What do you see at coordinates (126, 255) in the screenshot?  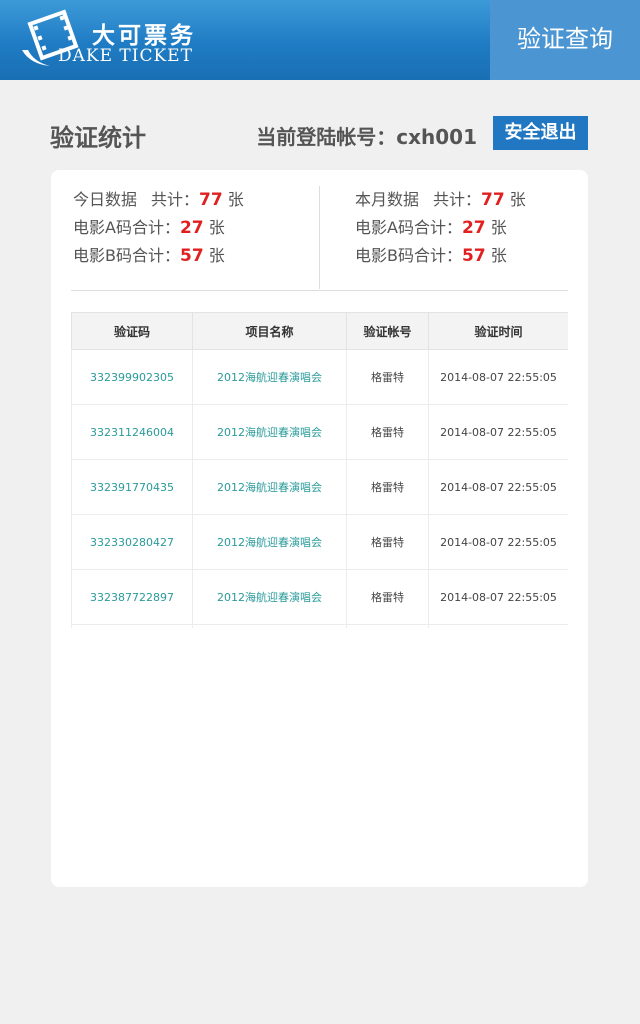 I see `today-b-label: 电影B码合计：` at bounding box center [126, 255].